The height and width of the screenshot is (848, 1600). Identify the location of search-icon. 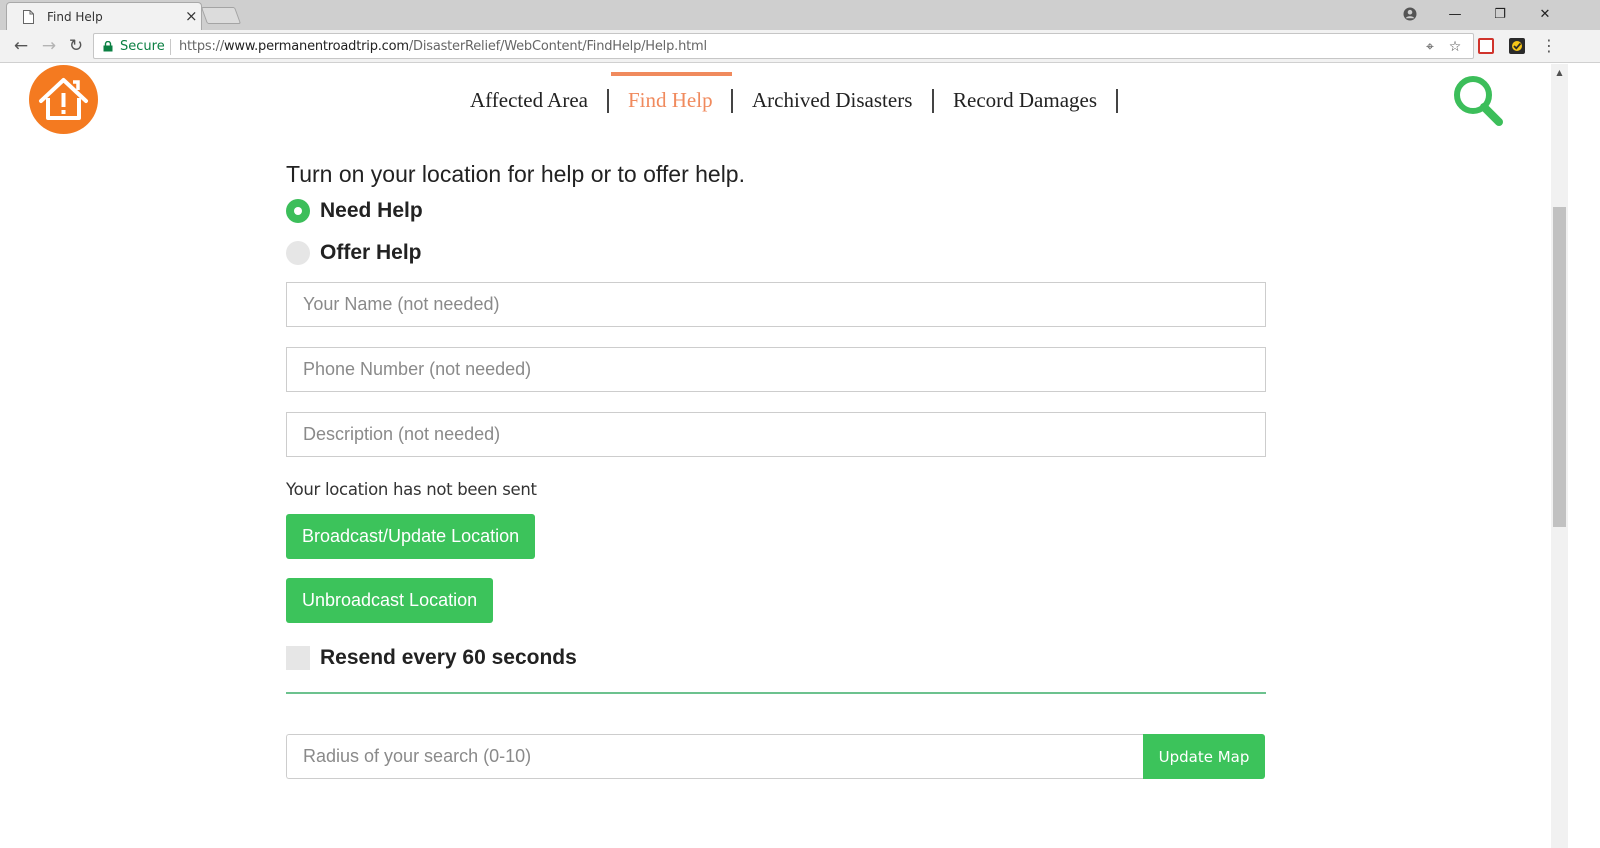
(1478, 101).